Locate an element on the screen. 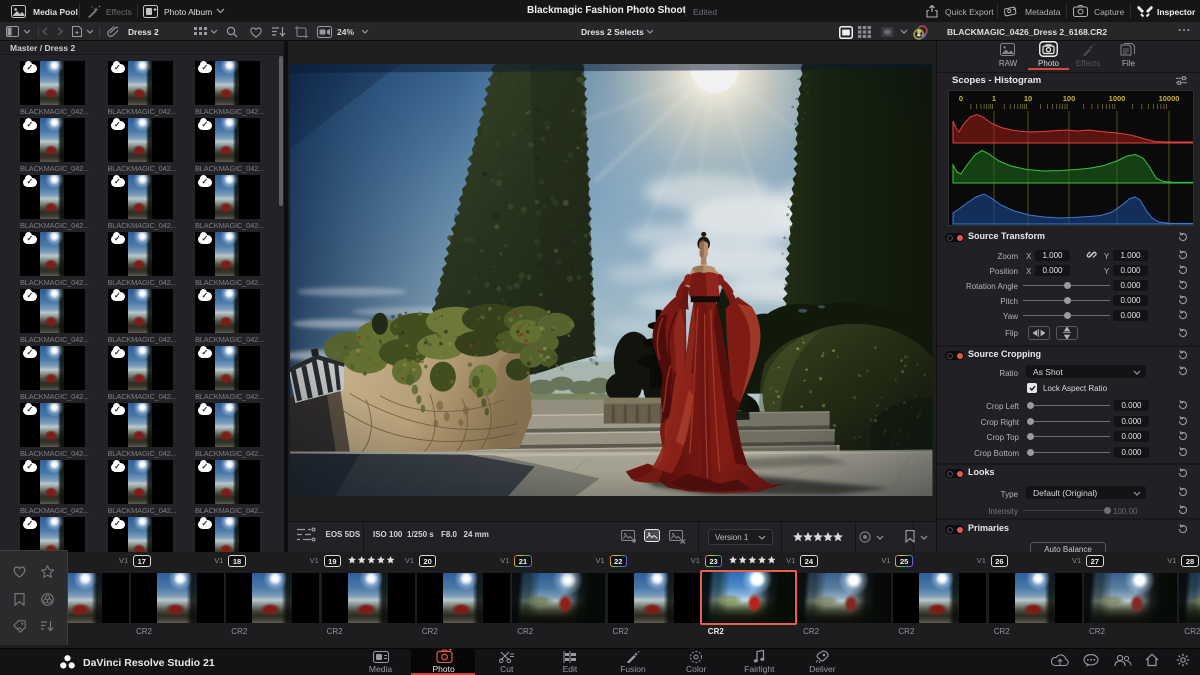 This screenshot has height=675, width=1200. svg-text: 10000 is located at coordinates (1169, 98).